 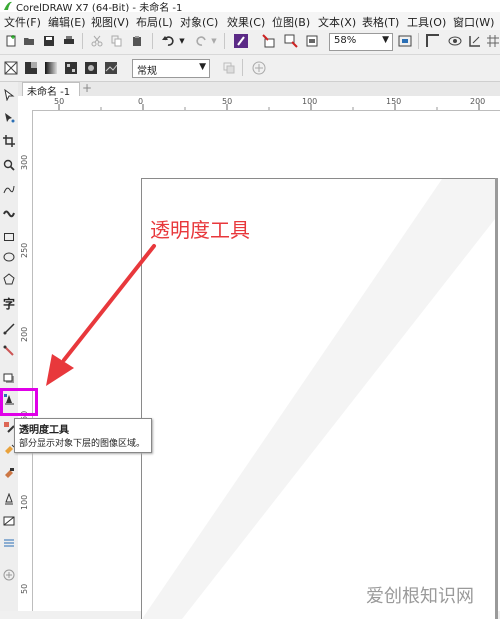 What do you see at coordinates (420, 596) in the screenshot?
I see `watermark-text: 爱创根知识网` at bounding box center [420, 596].